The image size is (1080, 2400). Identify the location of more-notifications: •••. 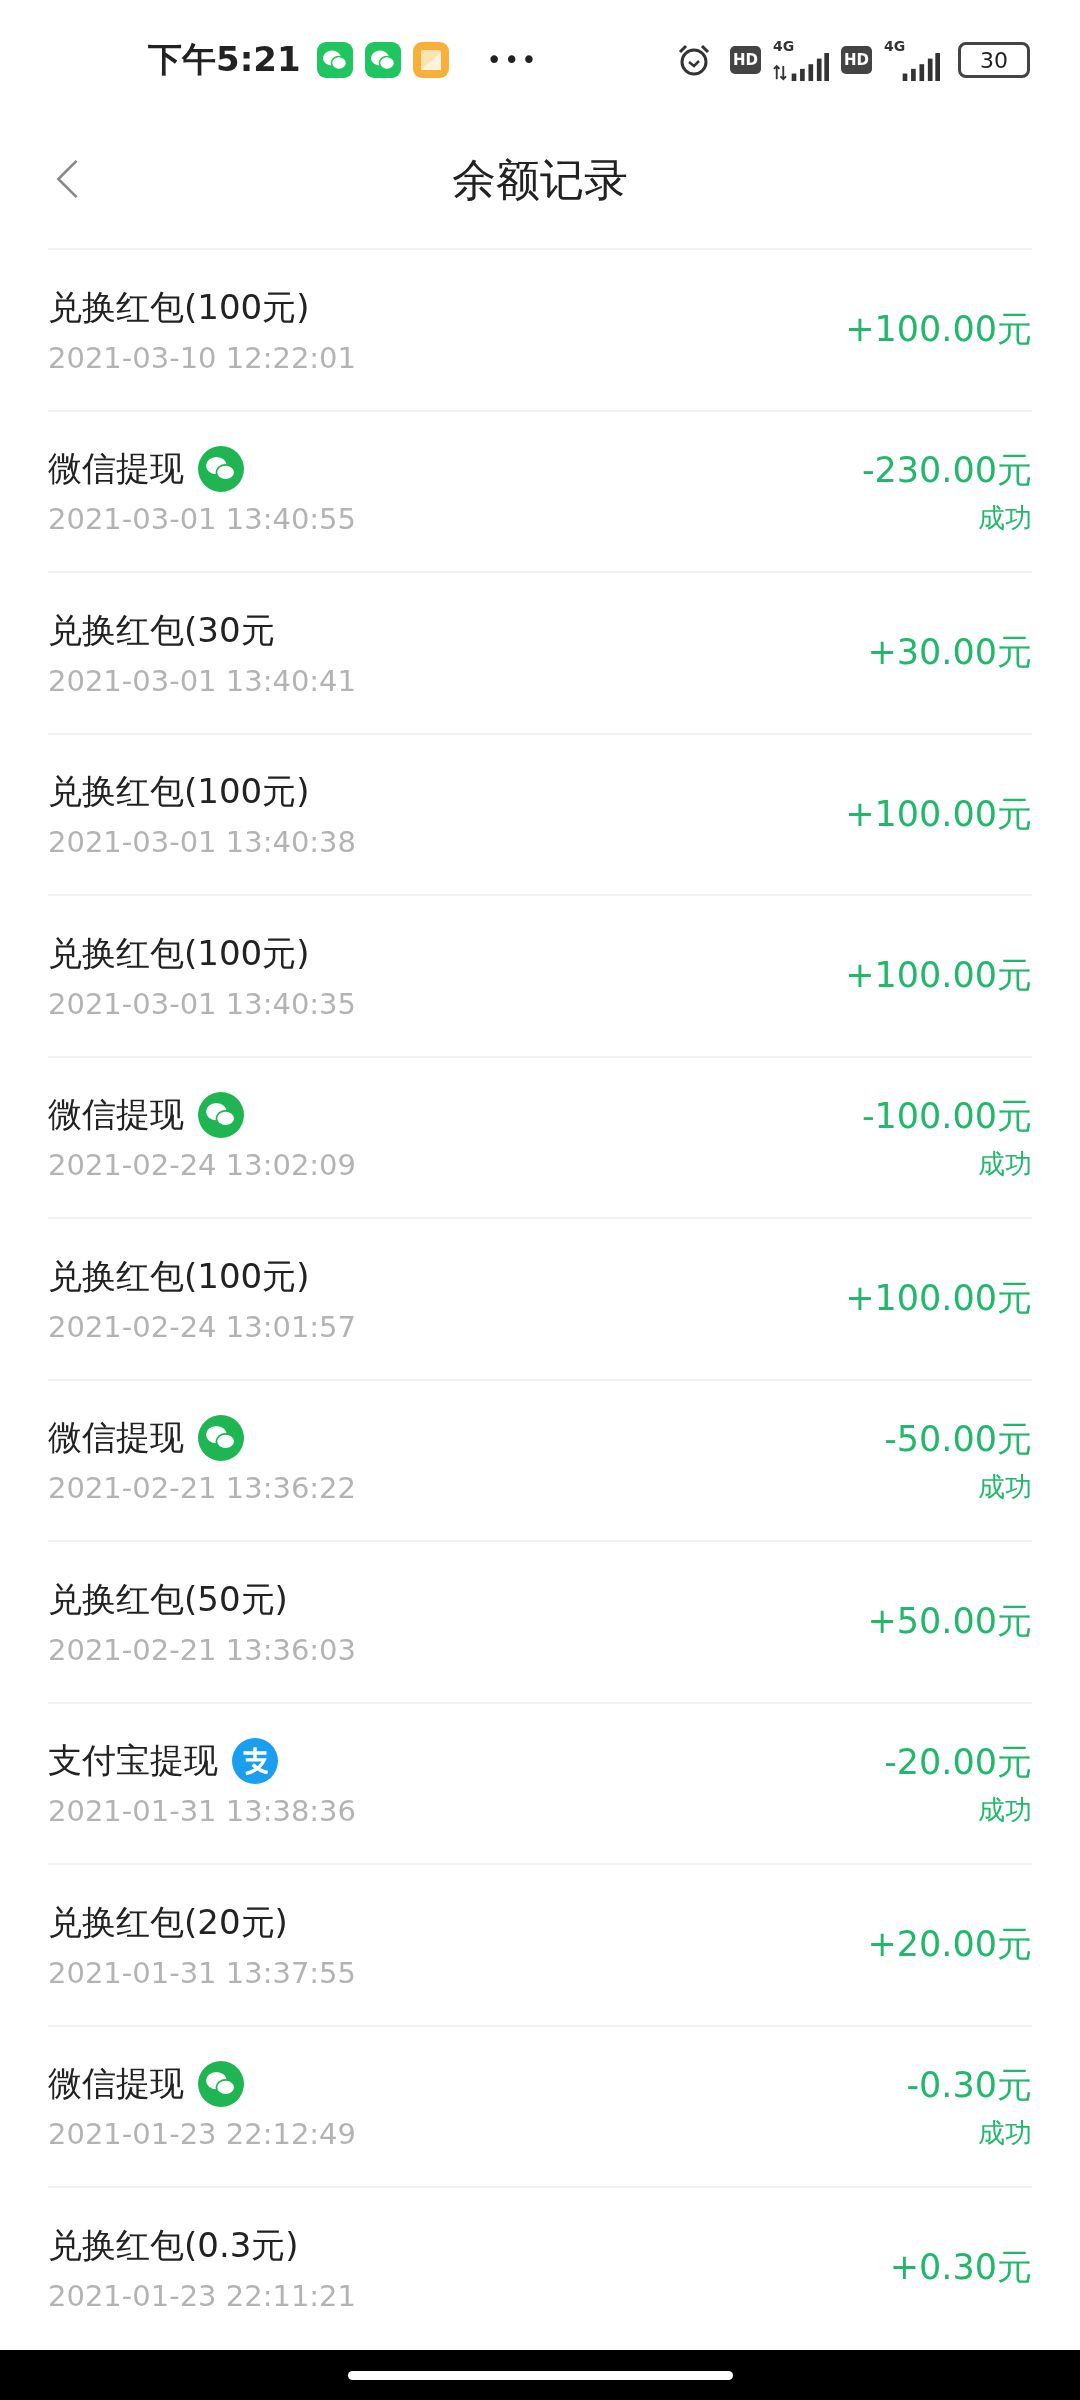
(512, 60).